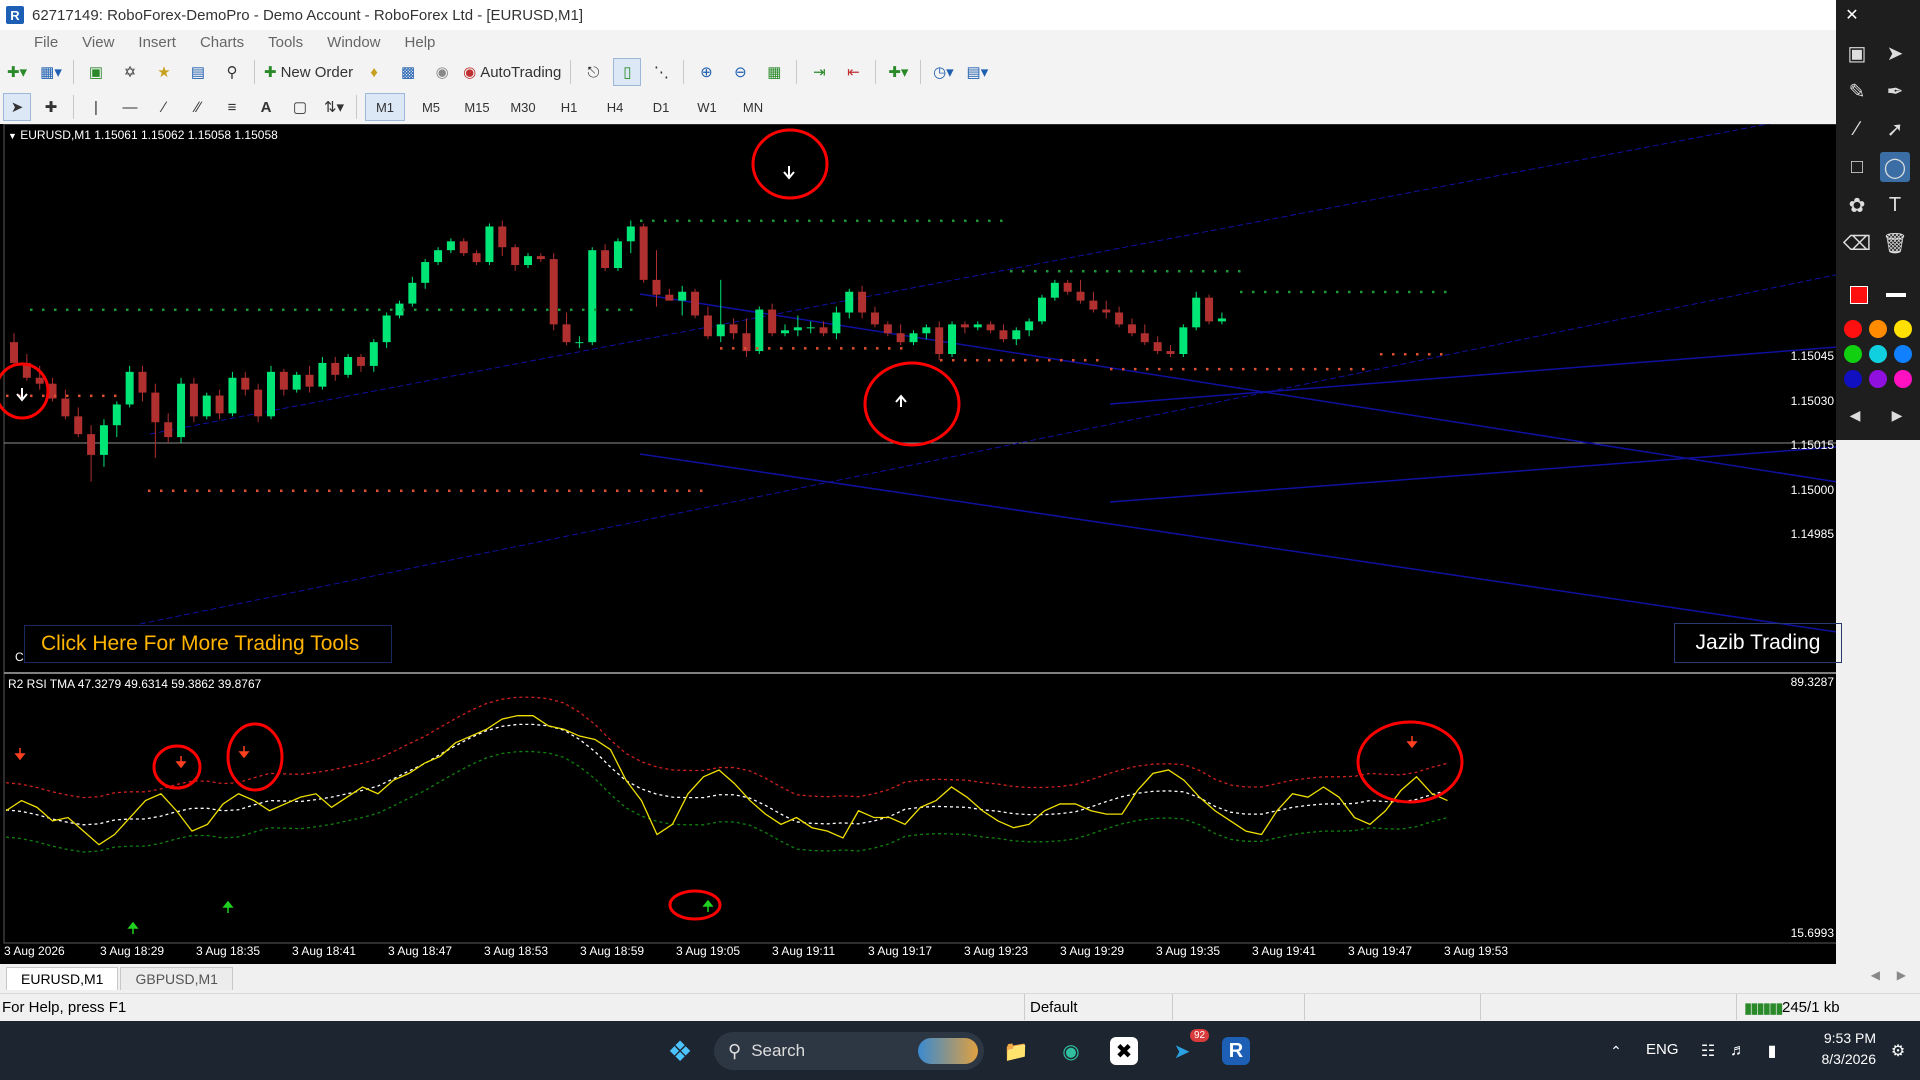  I want to click on color-cyan, so click(1878, 354).